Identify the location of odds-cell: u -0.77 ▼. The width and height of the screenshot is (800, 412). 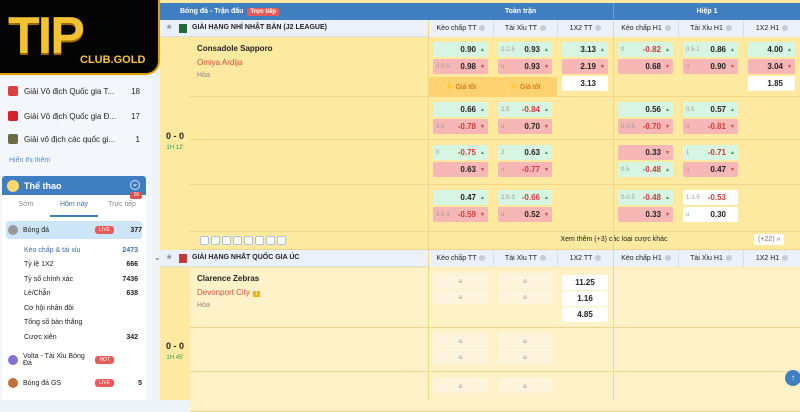
(525, 169).